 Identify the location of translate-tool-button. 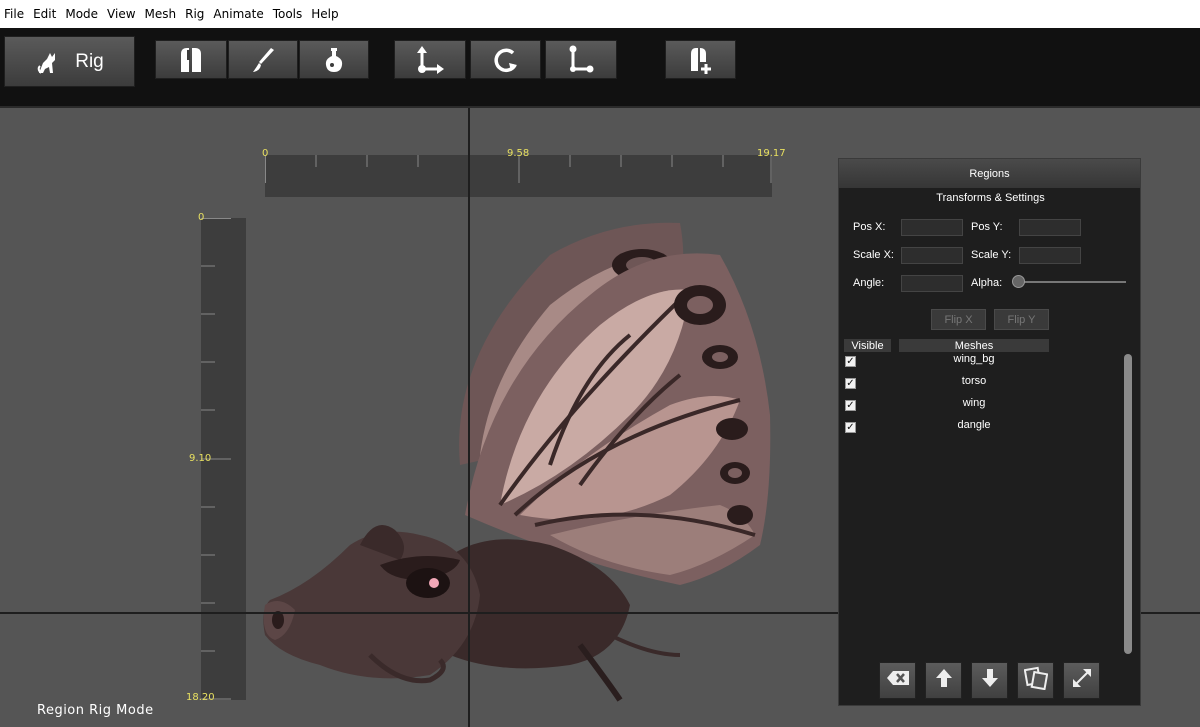
(430, 59).